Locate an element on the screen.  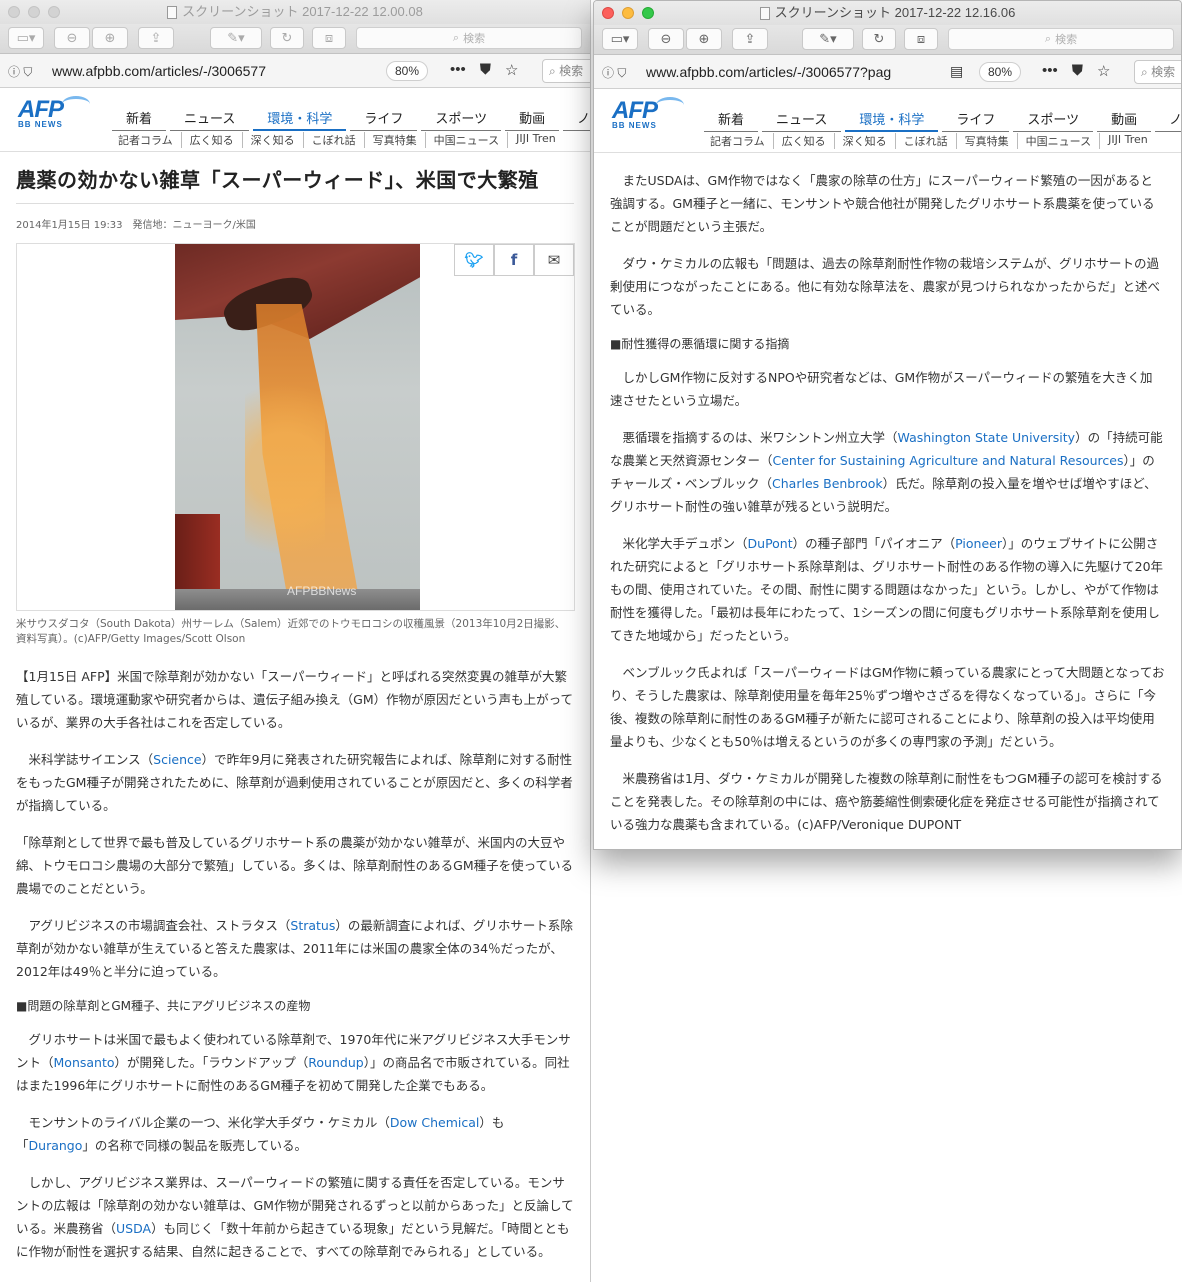
corn-harvest-photo: AFPBBNews is located at coordinates (297, 427).